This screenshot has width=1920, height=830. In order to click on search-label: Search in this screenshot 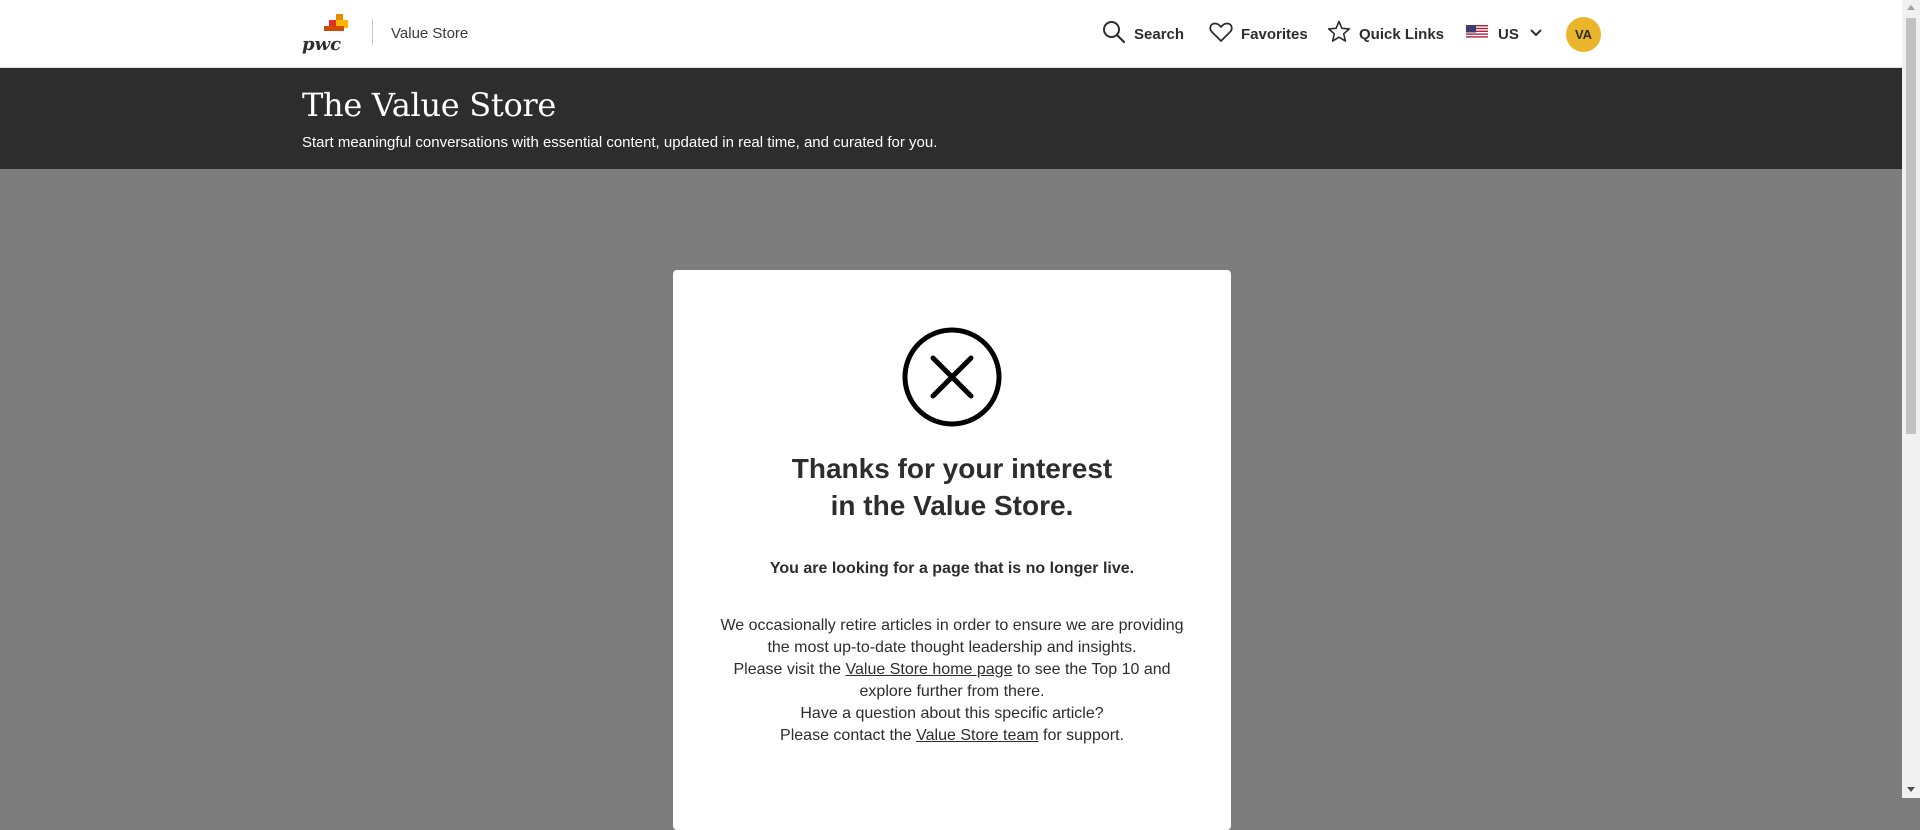, I will do `click(1159, 34)`.